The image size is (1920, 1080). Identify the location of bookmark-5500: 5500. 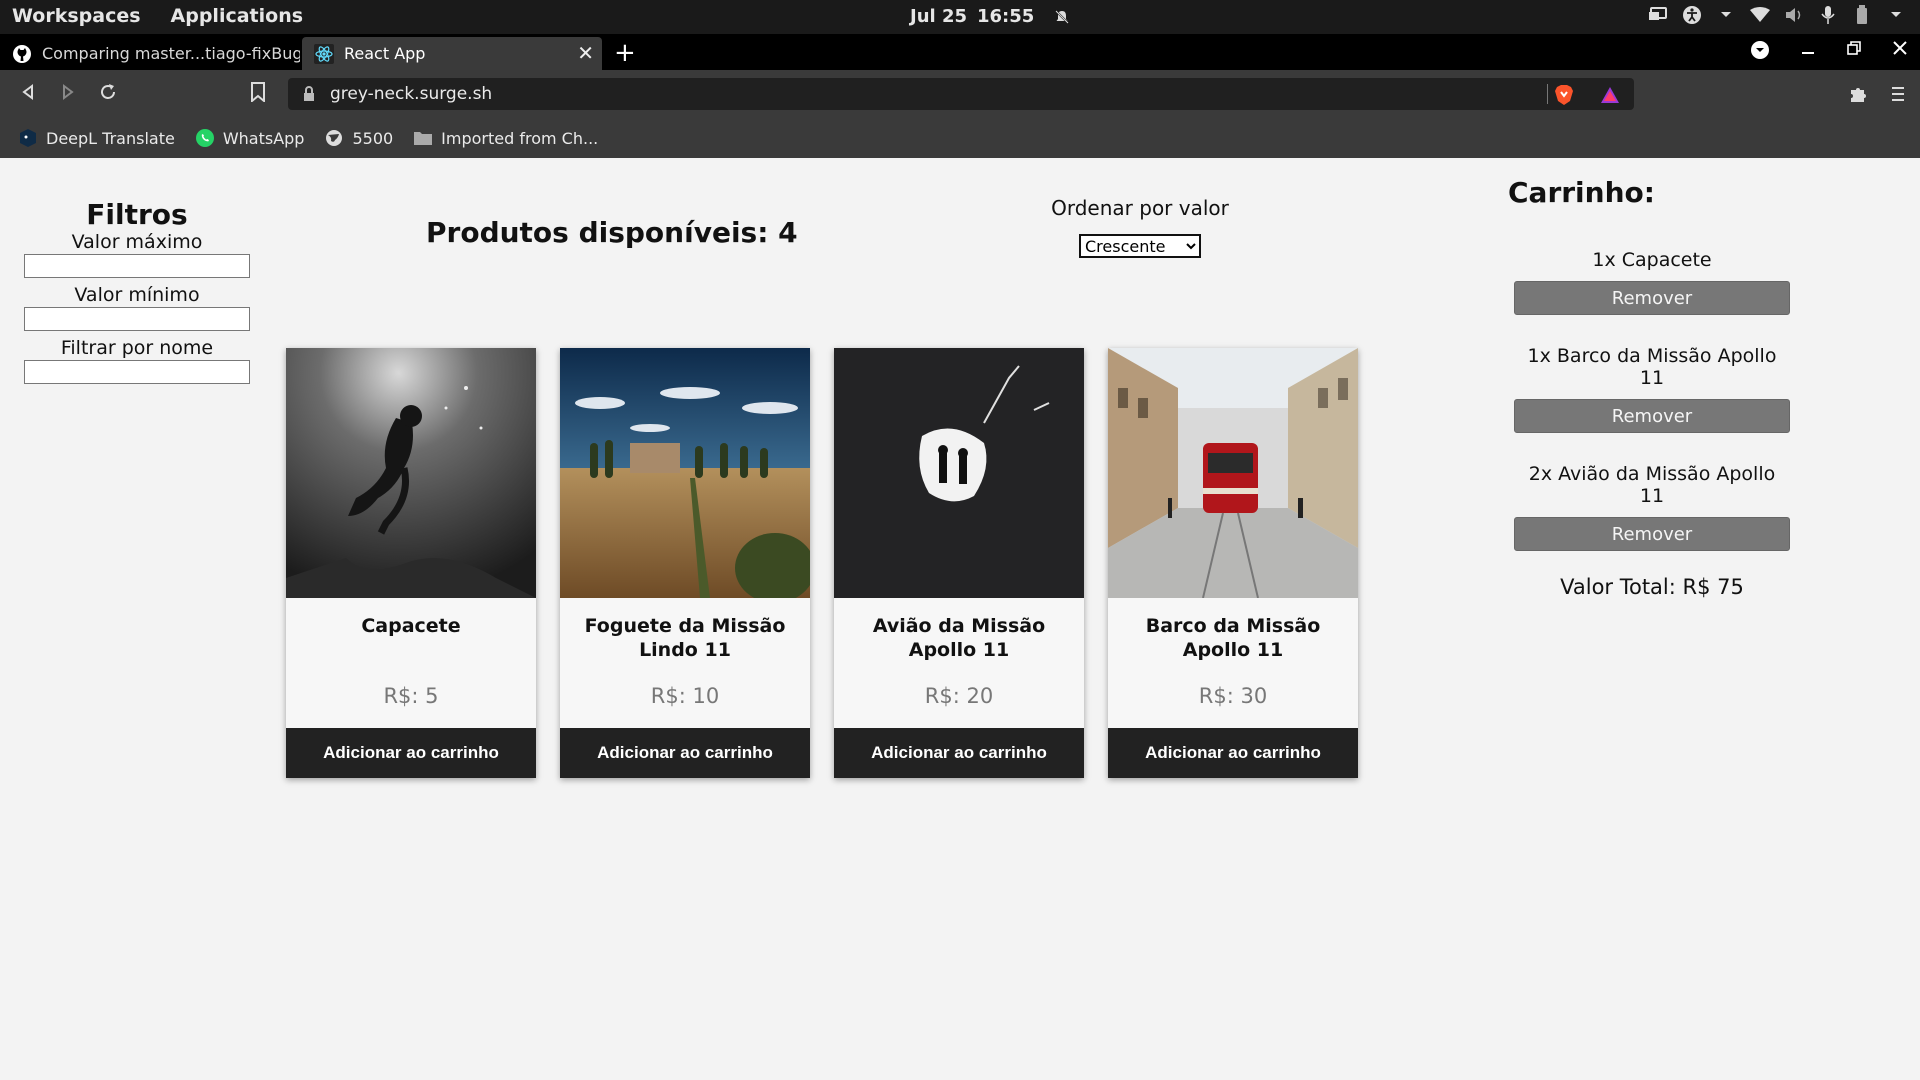
(358, 138).